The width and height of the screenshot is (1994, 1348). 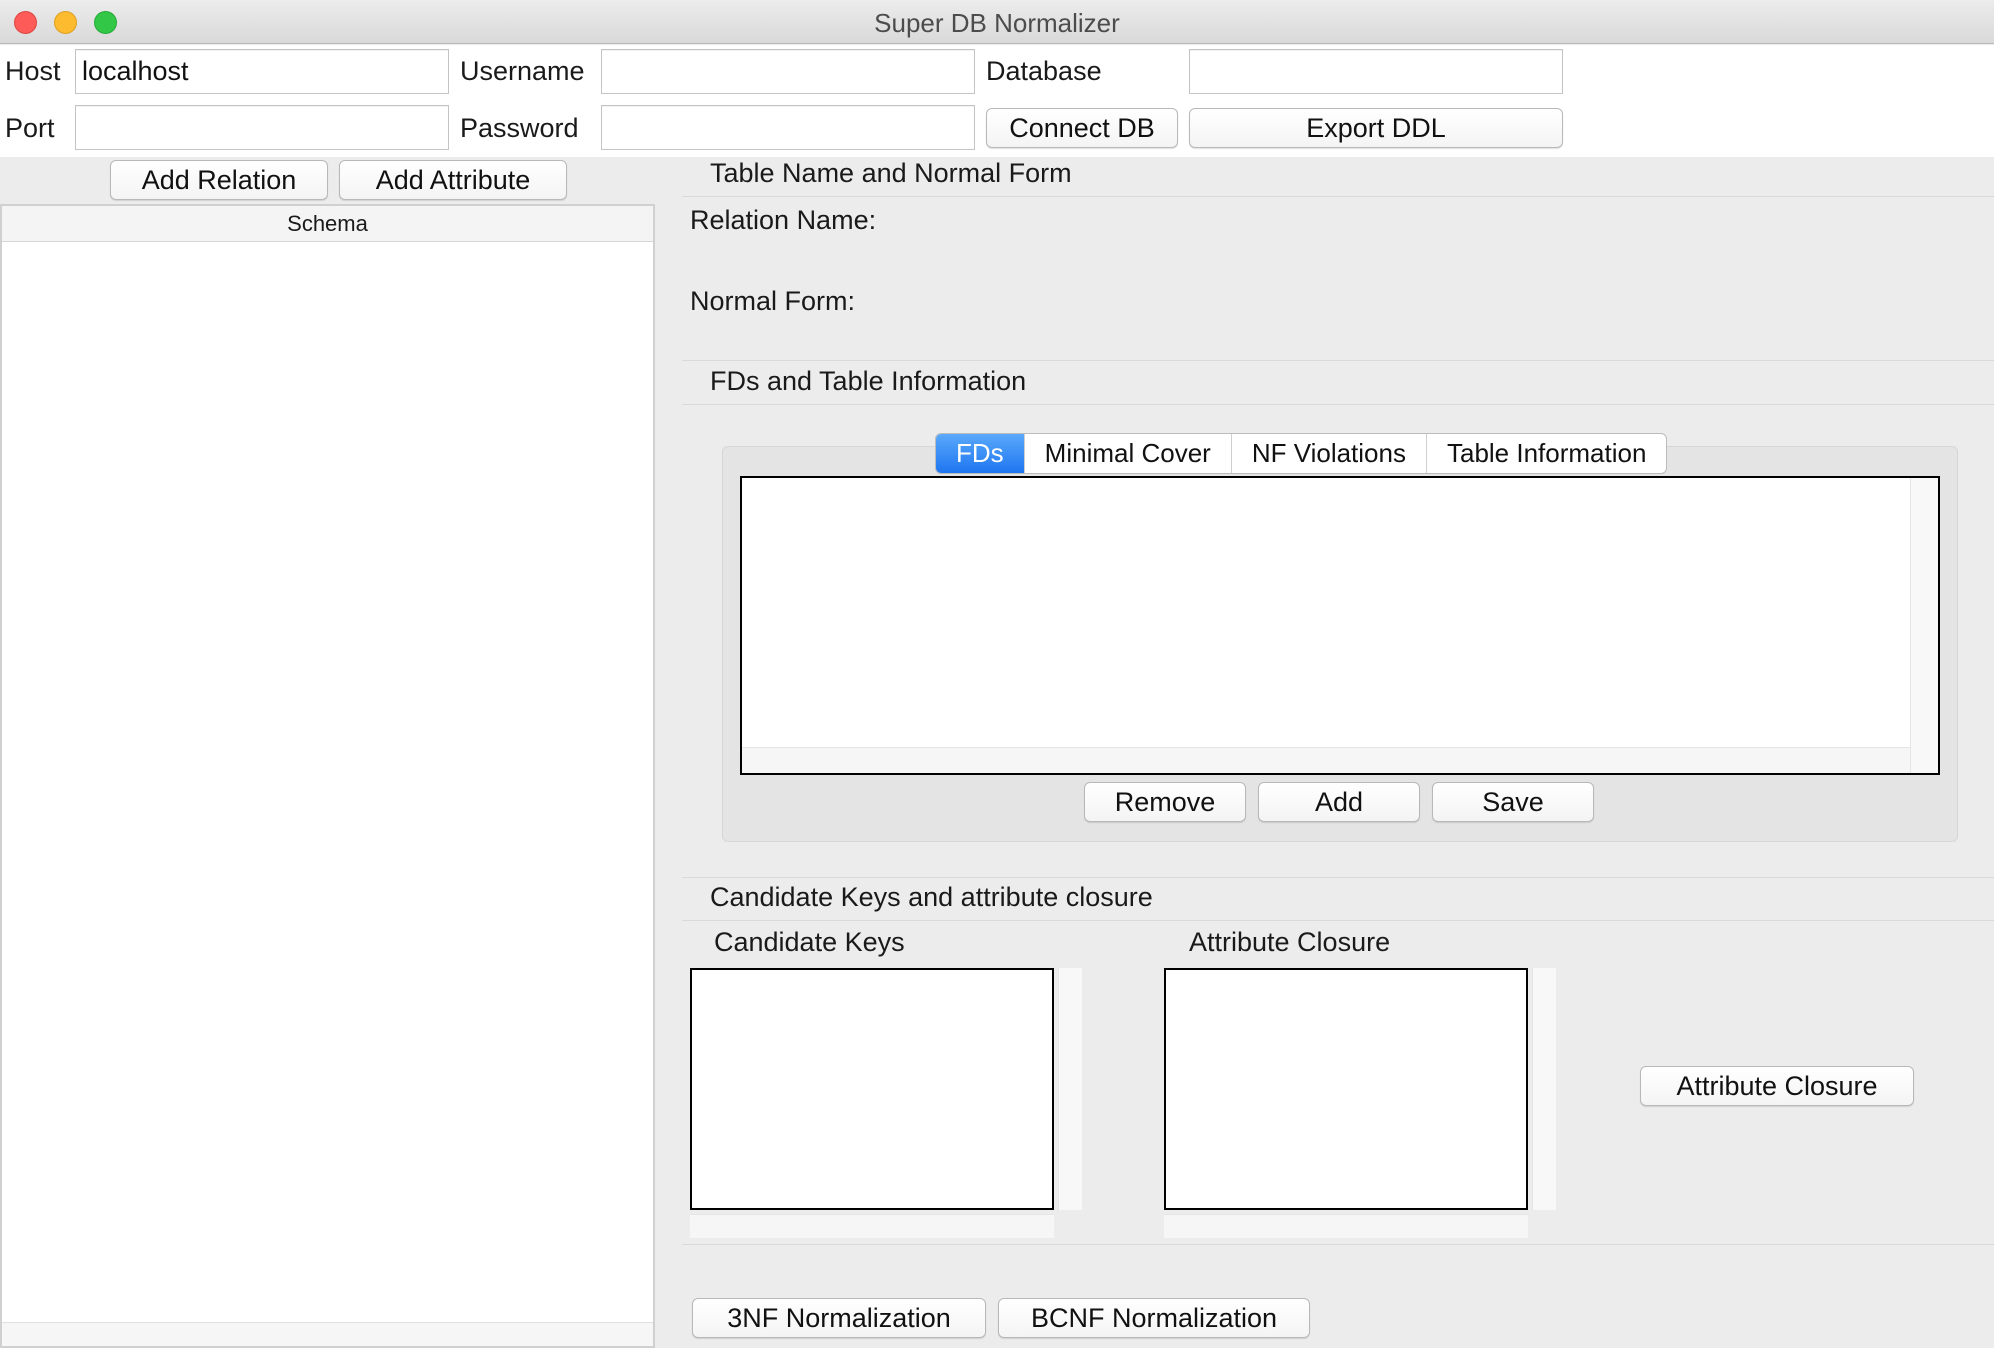 I want to click on connect-db-button: Connect DB, so click(x=1082, y=128).